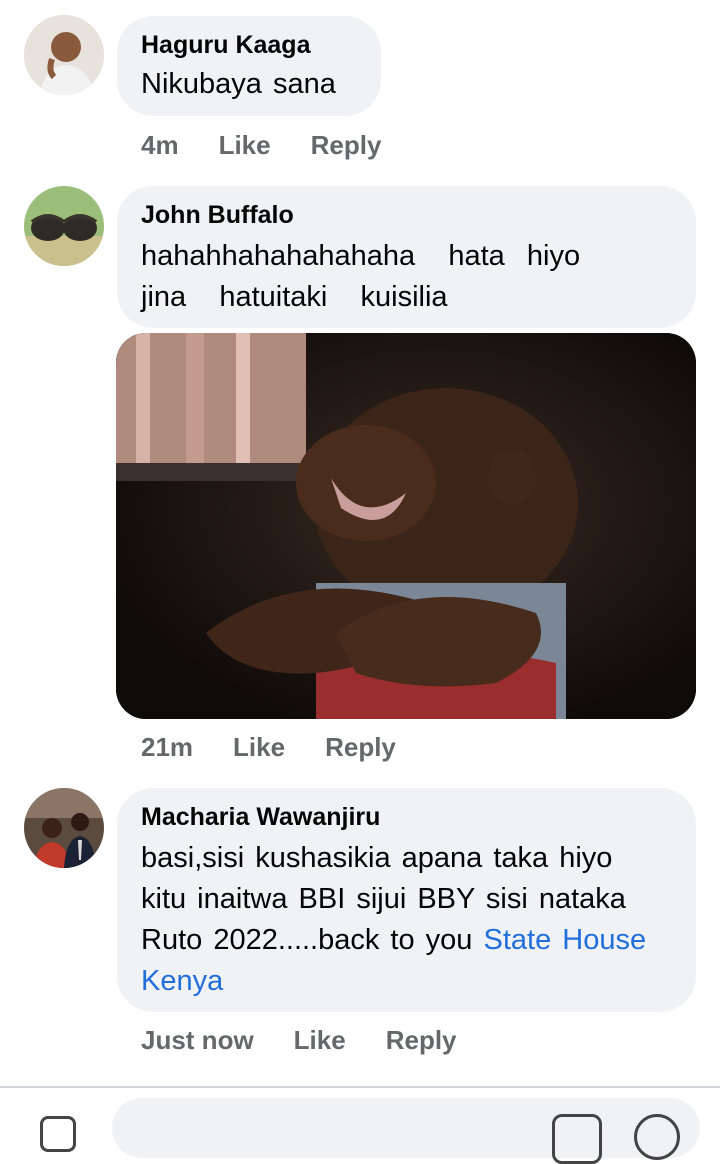 The width and height of the screenshot is (720, 1164). What do you see at coordinates (377, 858) in the screenshot?
I see `comment-text-line: basi,sisi kushasikia apana taka hiyo` at bounding box center [377, 858].